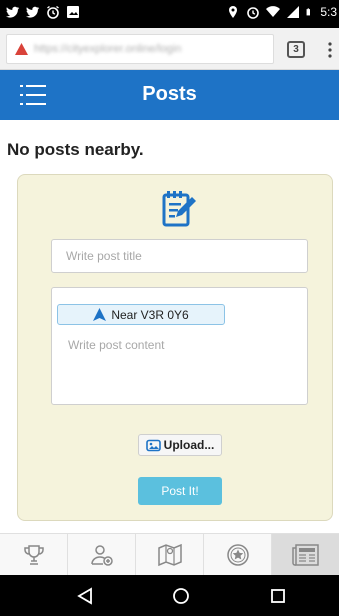  What do you see at coordinates (179, 256) in the screenshot?
I see `post-title-input` at bounding box center [179, 256].